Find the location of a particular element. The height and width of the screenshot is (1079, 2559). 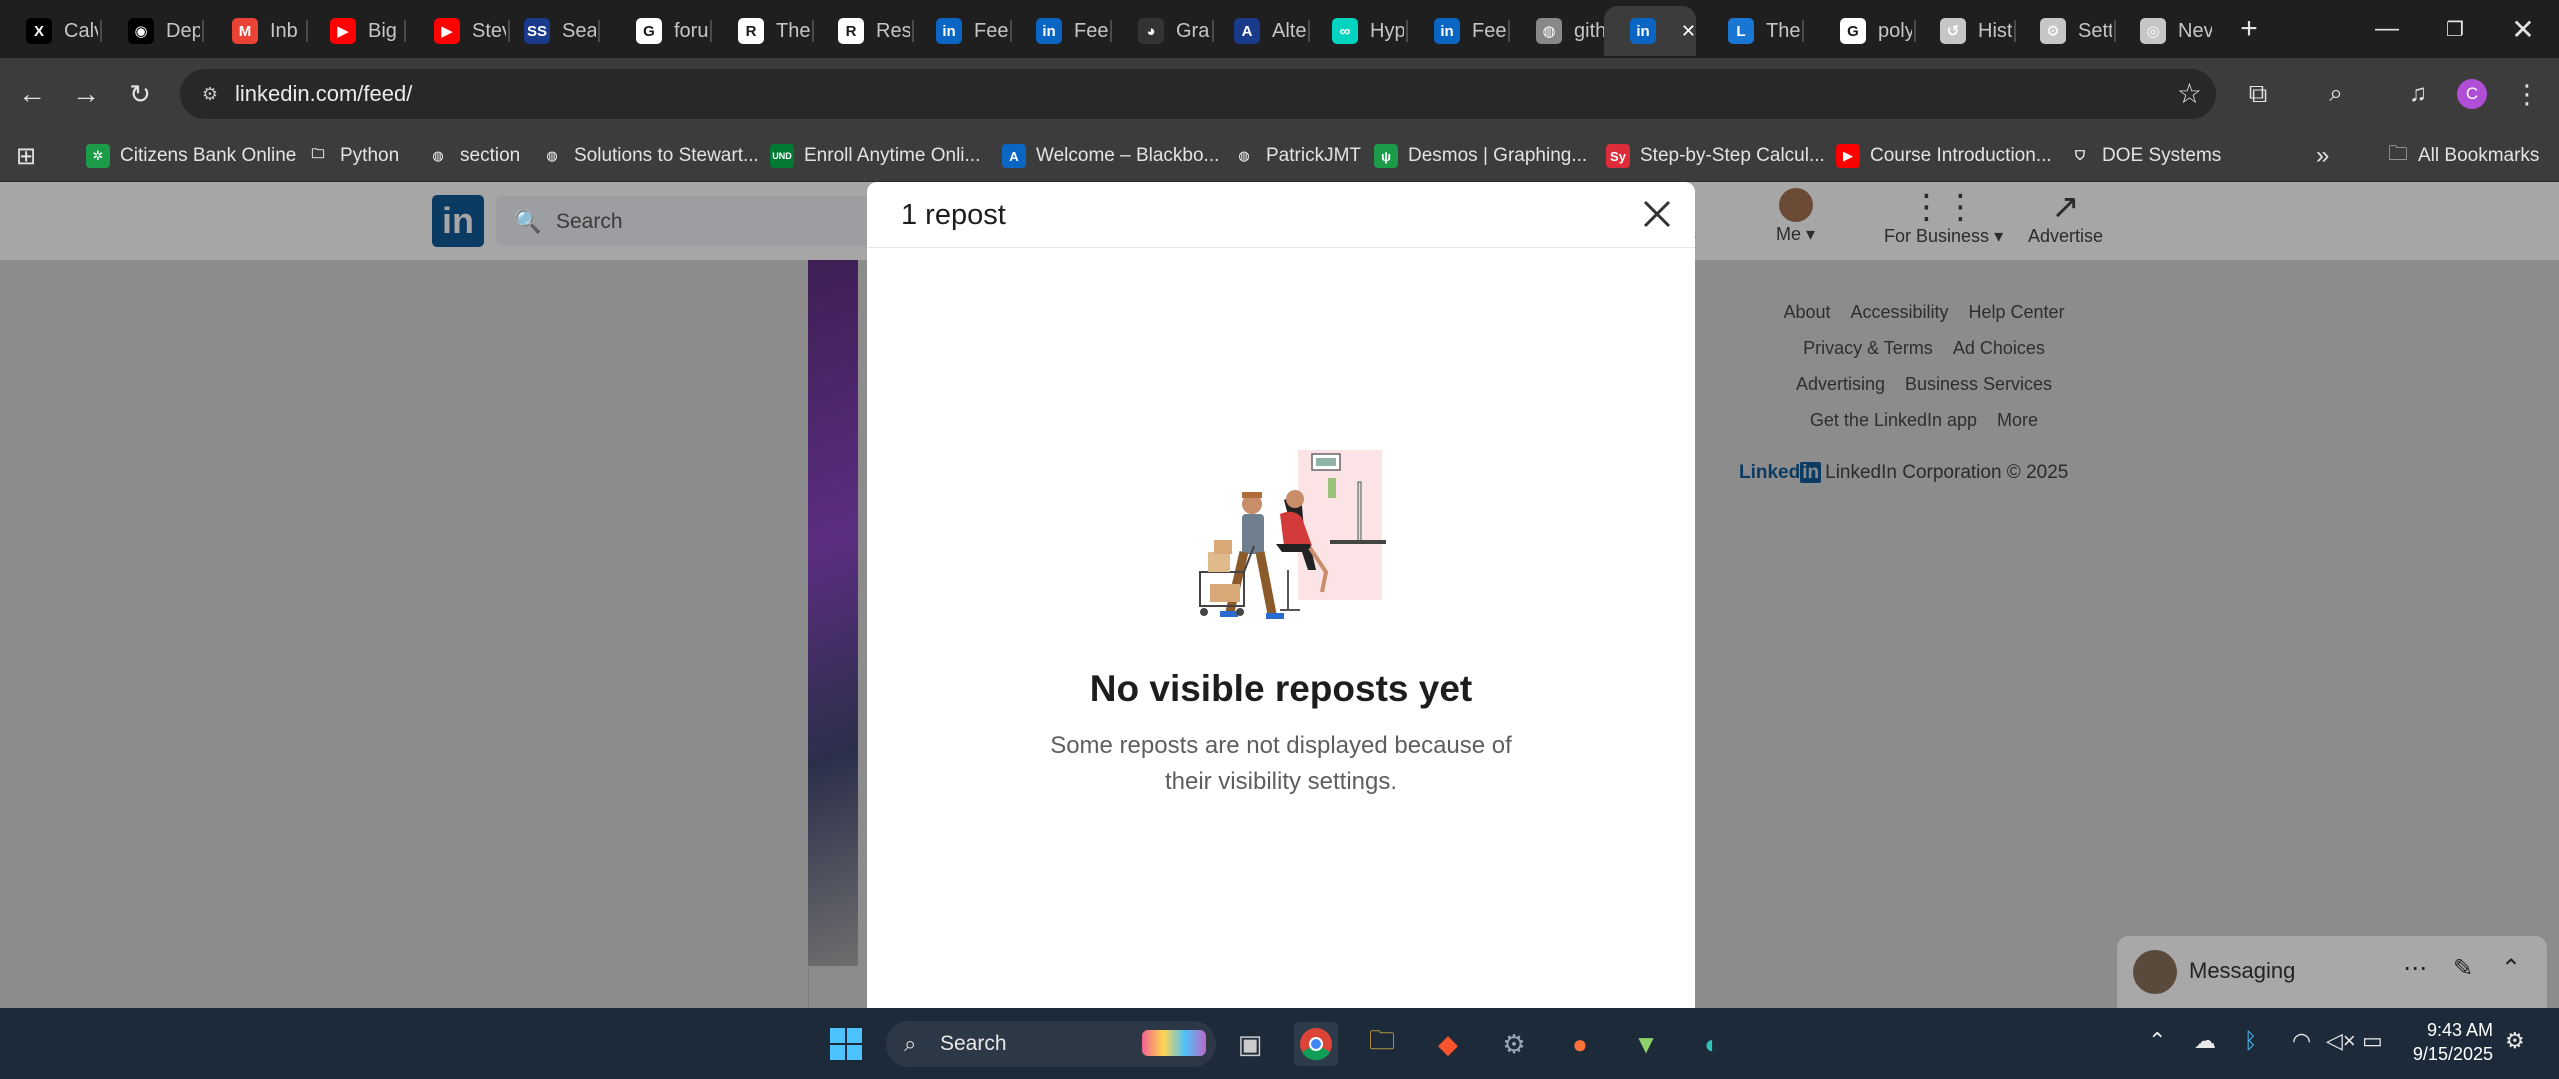

tab: SS Sea is located at coordinates (548, 31).